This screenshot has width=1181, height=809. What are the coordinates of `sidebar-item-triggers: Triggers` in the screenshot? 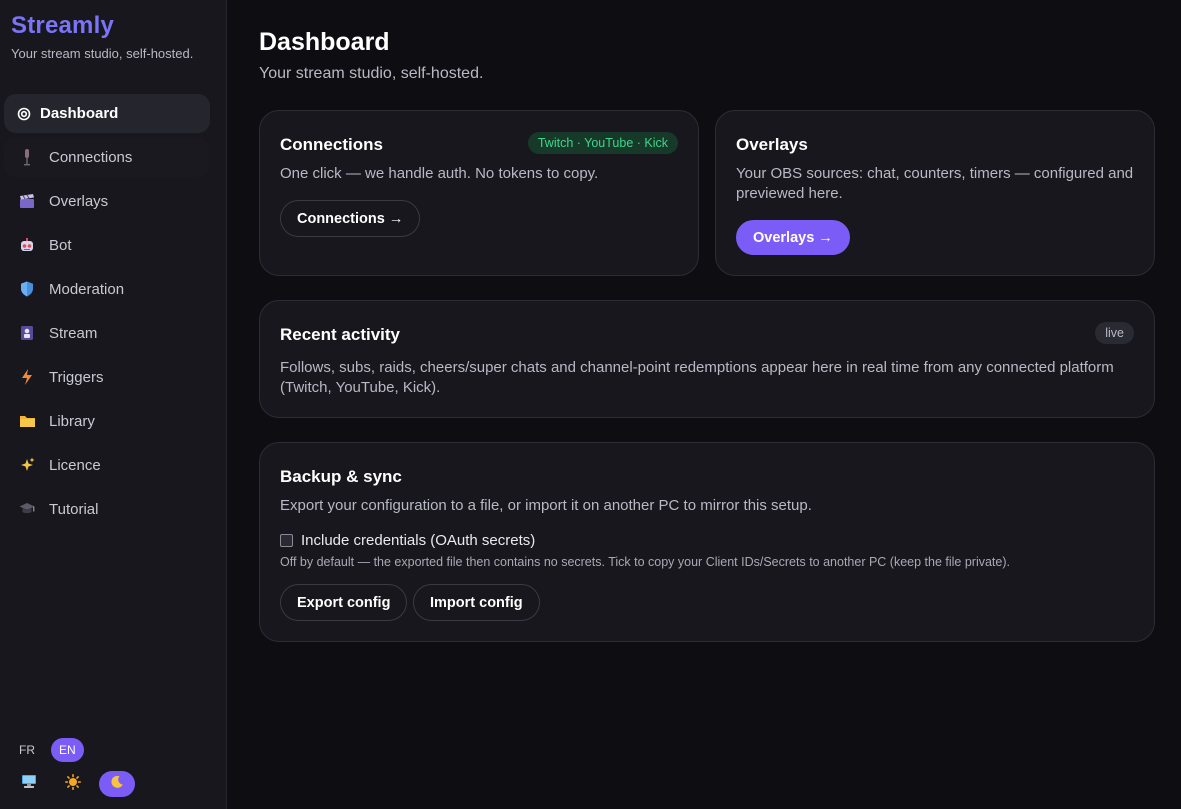 It's located at (107, 377).